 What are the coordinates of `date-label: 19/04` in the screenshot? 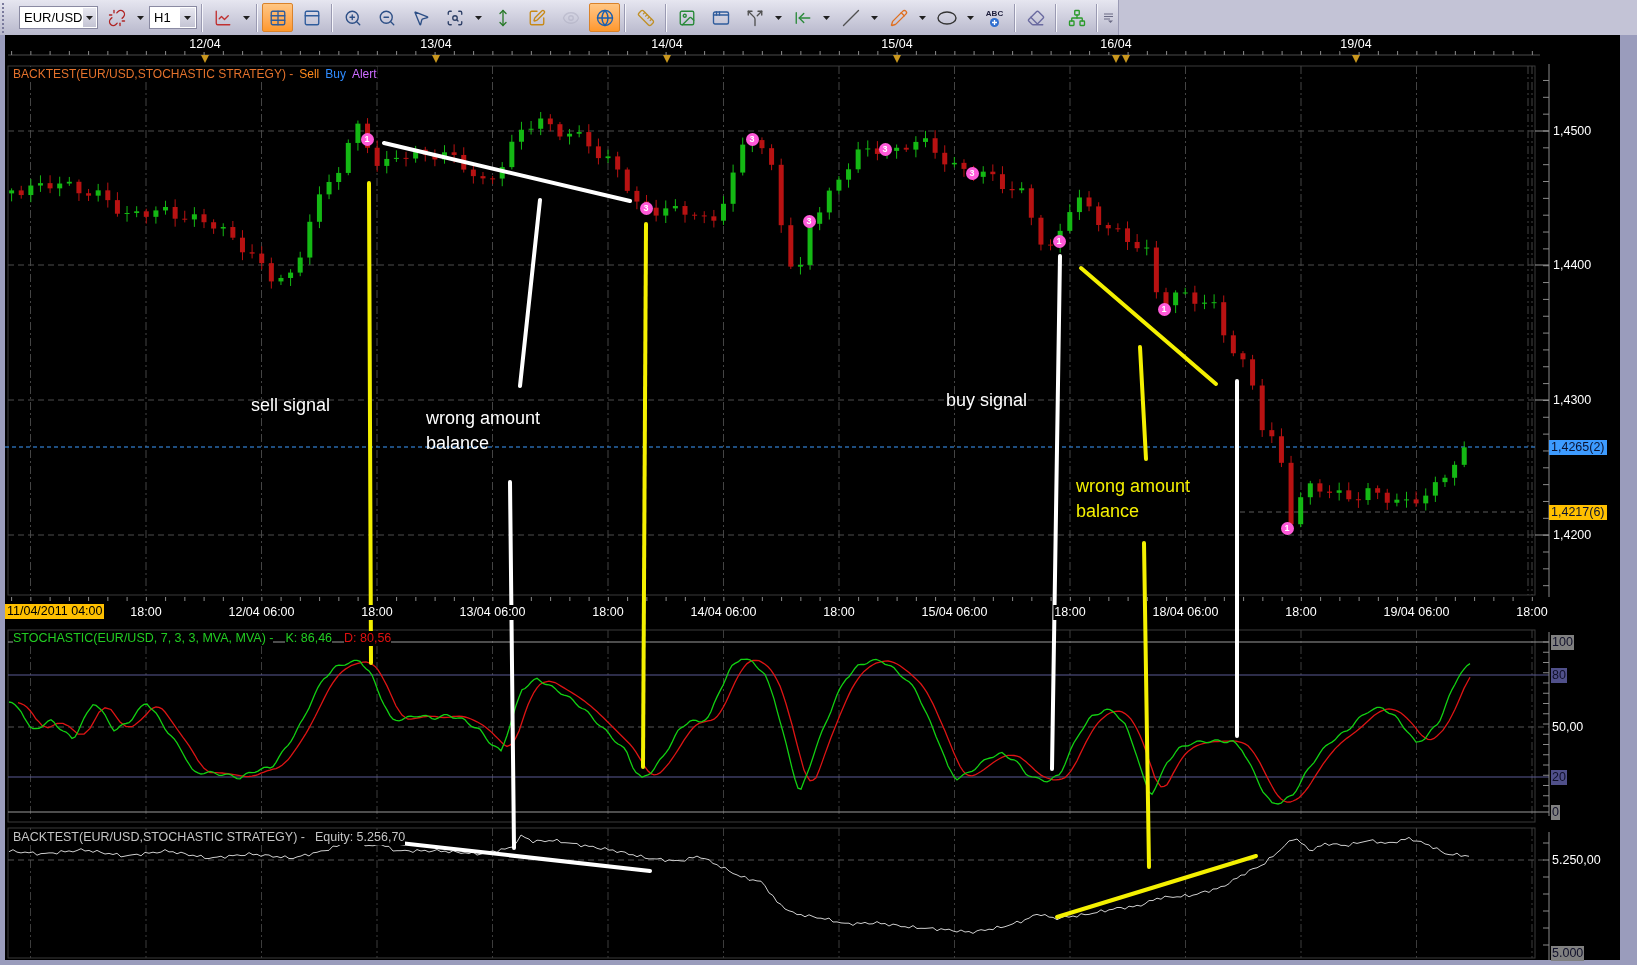 It's located at (1356, 44).